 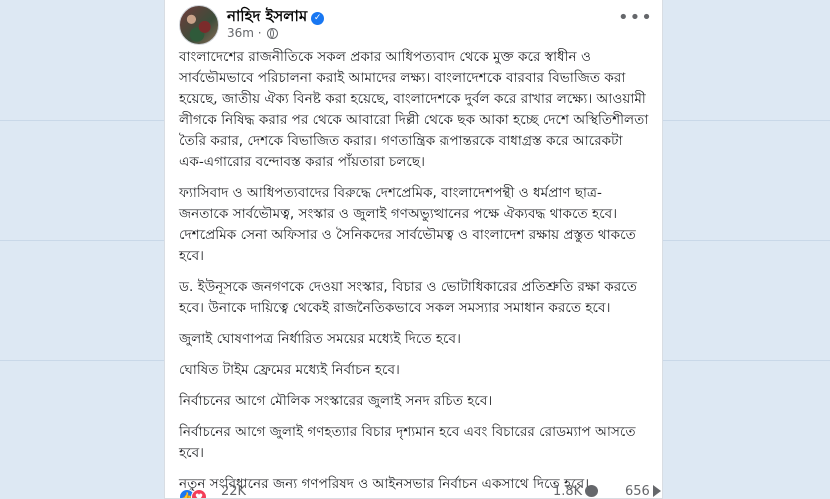 I want to click on post-meta: 36m ·, so click(x=253, y=33).